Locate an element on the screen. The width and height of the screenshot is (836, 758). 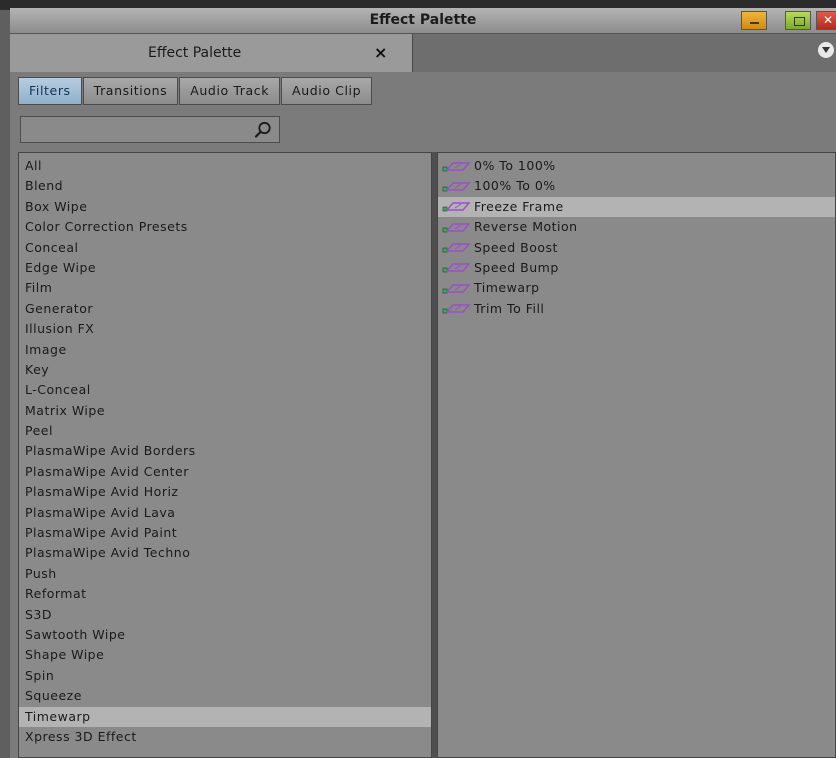
maximize-icon is located at coordinates (799, 21).